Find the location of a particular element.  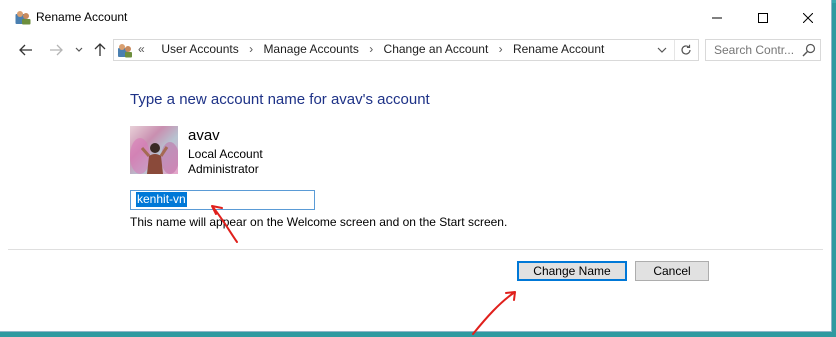

back-button is located at coordinates (26, 50).